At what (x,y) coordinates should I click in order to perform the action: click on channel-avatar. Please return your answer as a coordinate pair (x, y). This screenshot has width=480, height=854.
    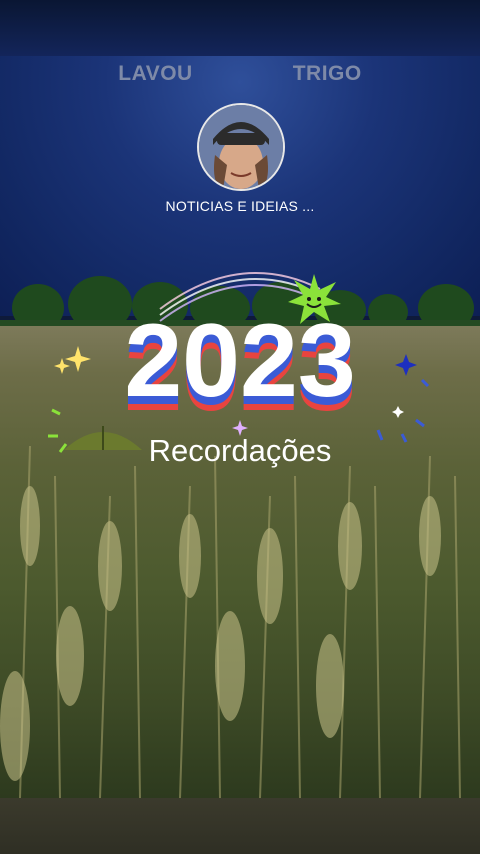
    Looking at the image, I should click on (241, 147).